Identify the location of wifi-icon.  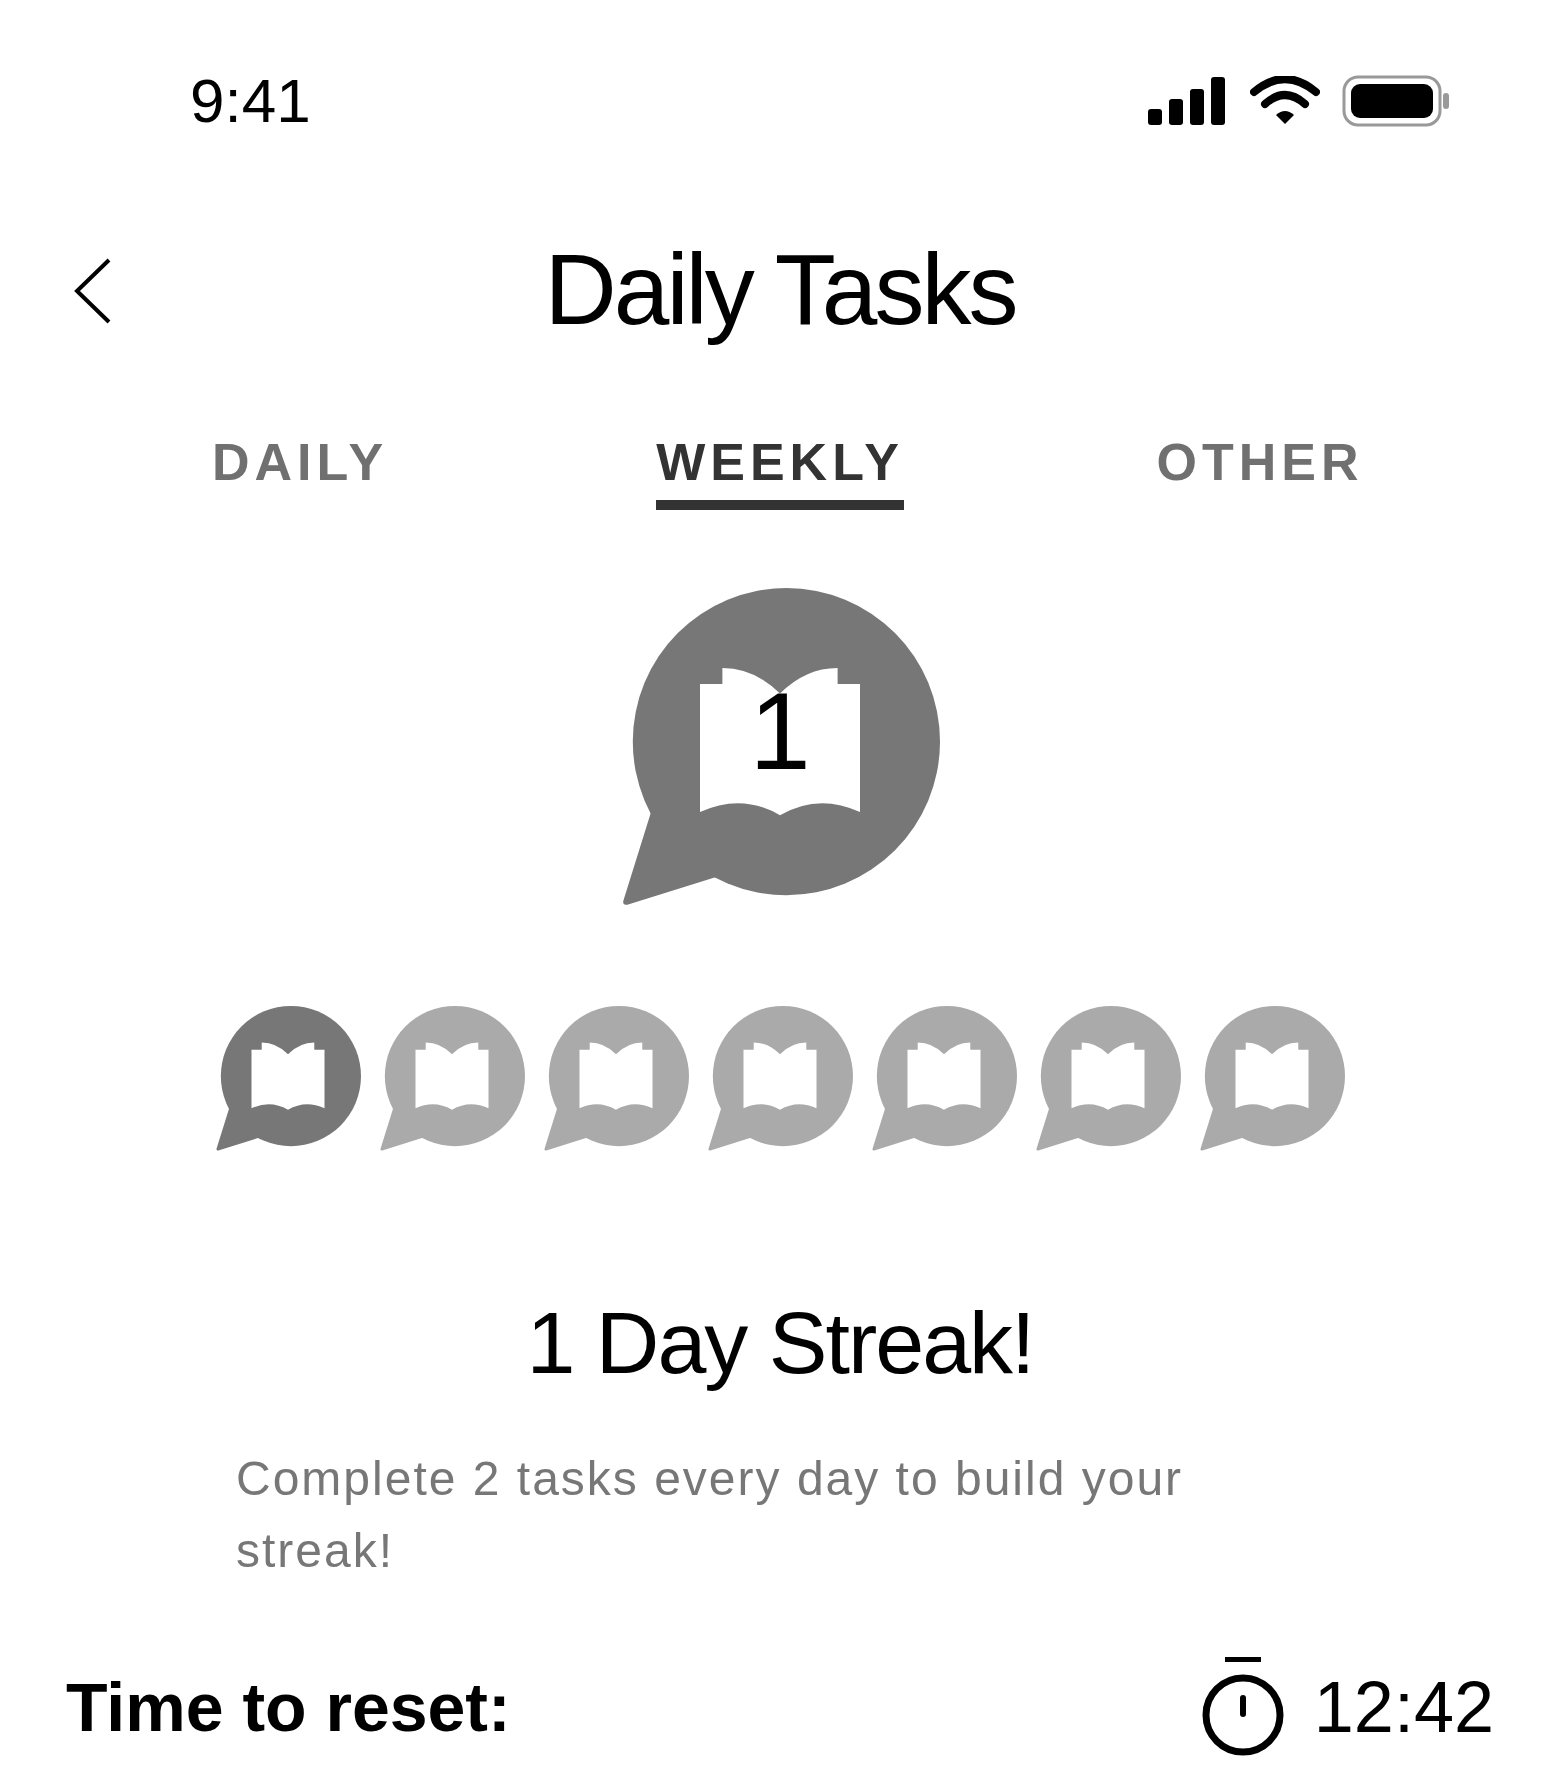
(1285, 101).